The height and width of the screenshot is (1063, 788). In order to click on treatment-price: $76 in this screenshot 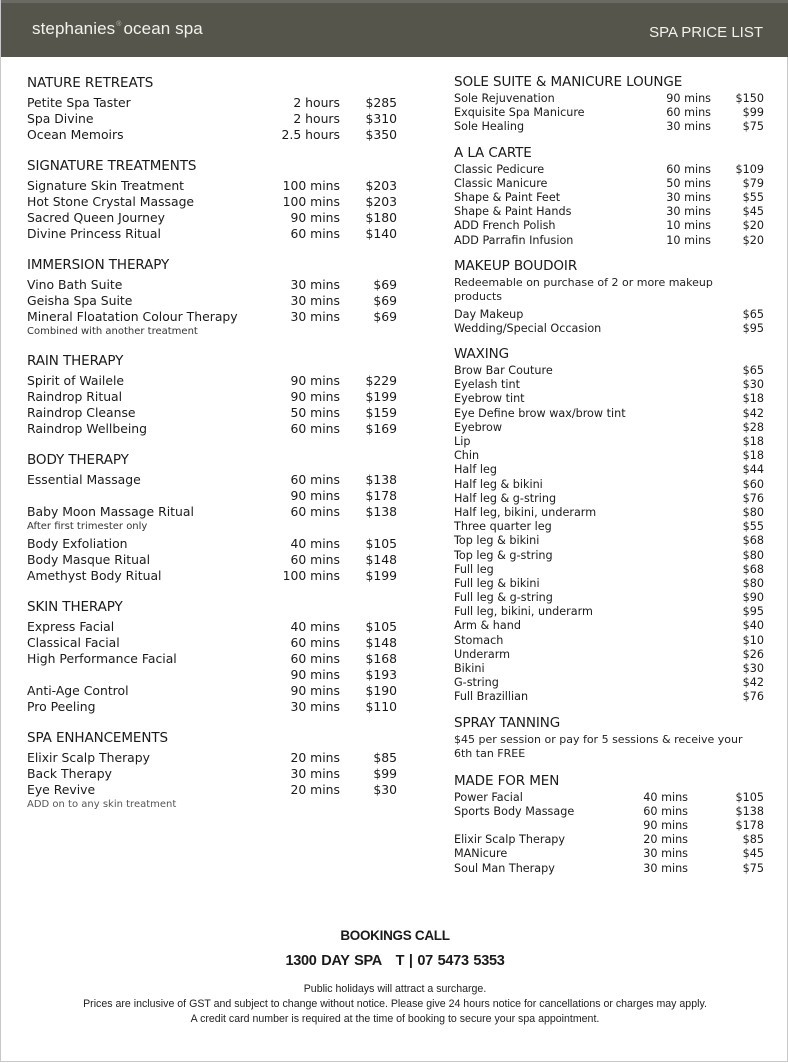, I will do `click(753, 498)`.